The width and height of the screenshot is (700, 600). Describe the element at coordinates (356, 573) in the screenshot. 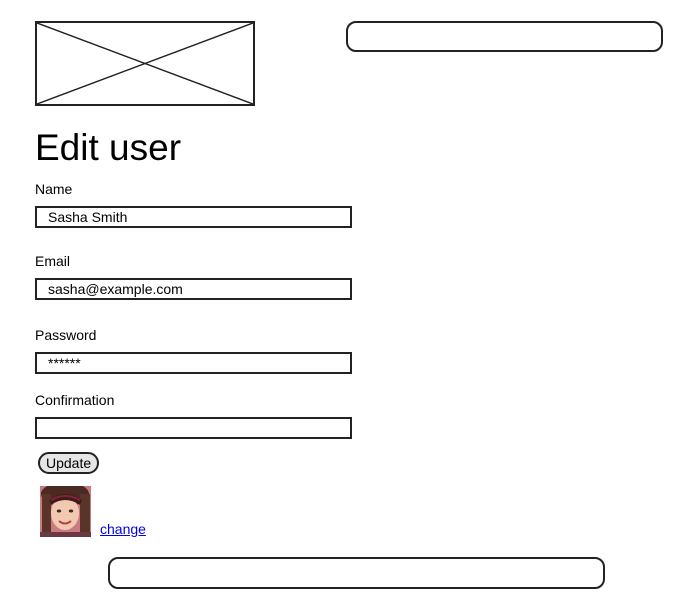

I see `bottom-input-bar` at that location.